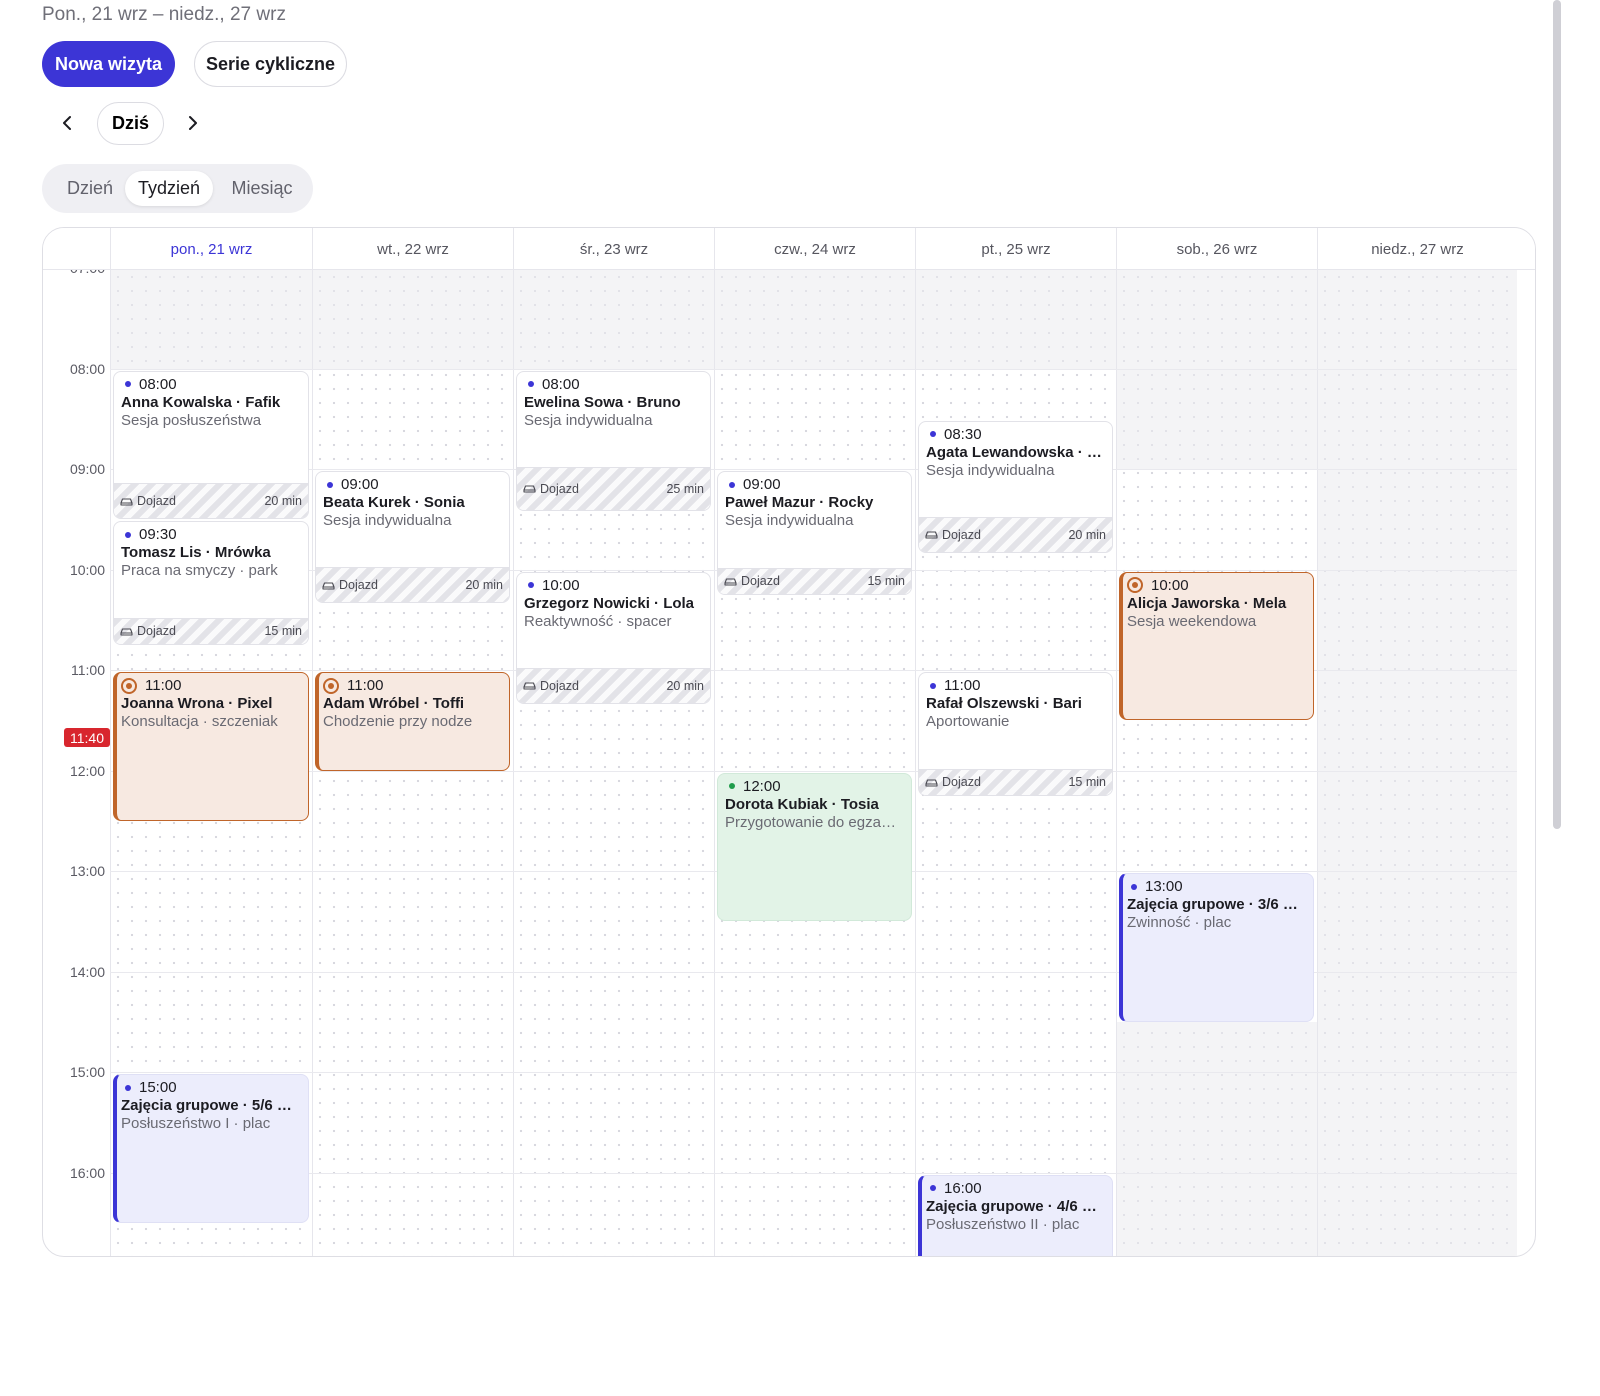 This screenshot has height=1396, width=1600. Describe the element at coordinates (87, 770) in the screenshot. I see `hour-label: 12:00` at that location.